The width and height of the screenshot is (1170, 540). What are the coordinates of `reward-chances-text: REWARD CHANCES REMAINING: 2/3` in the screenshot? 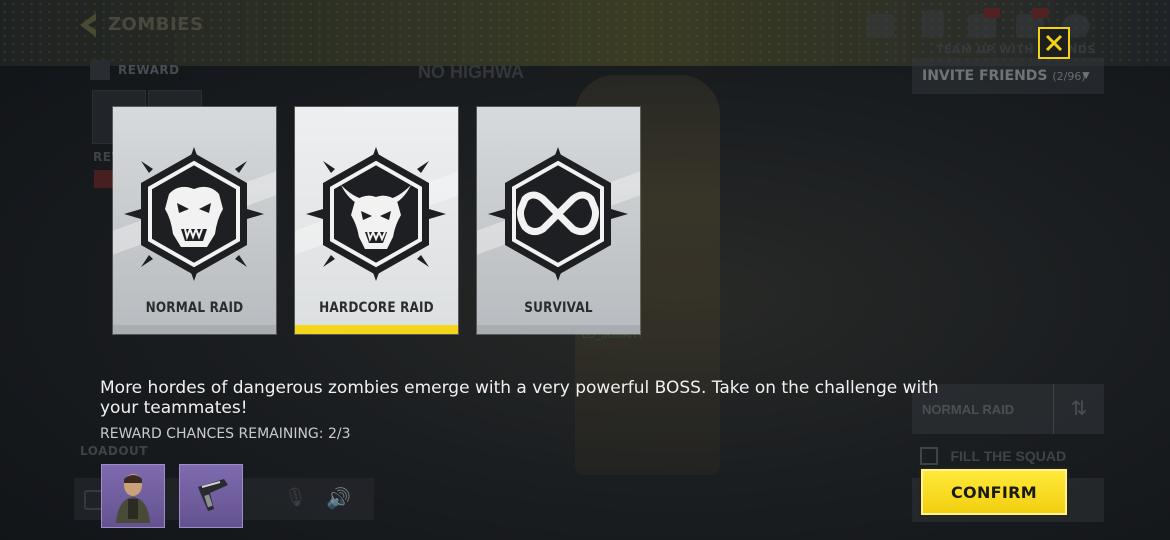 It's located at (225, 434).